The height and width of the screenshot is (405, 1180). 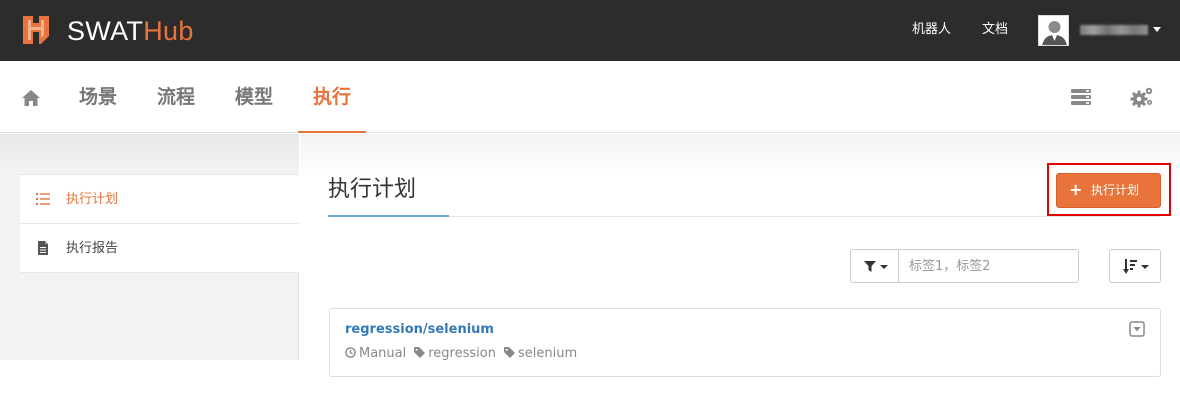 I want to click on tab-flows: 流程, so click(x=176, y=97).